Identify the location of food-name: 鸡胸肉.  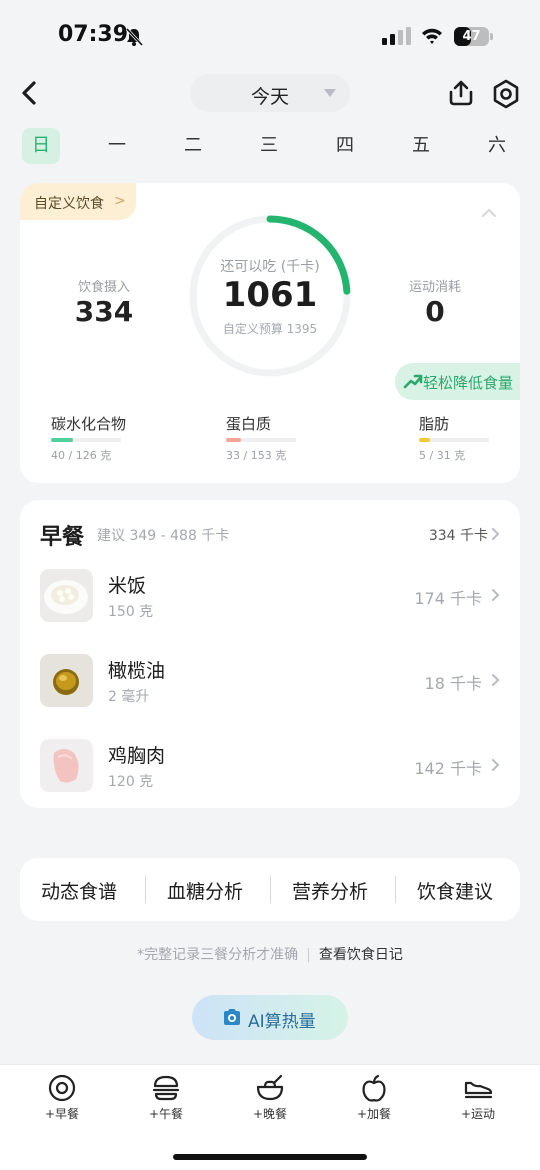
(137, 756).